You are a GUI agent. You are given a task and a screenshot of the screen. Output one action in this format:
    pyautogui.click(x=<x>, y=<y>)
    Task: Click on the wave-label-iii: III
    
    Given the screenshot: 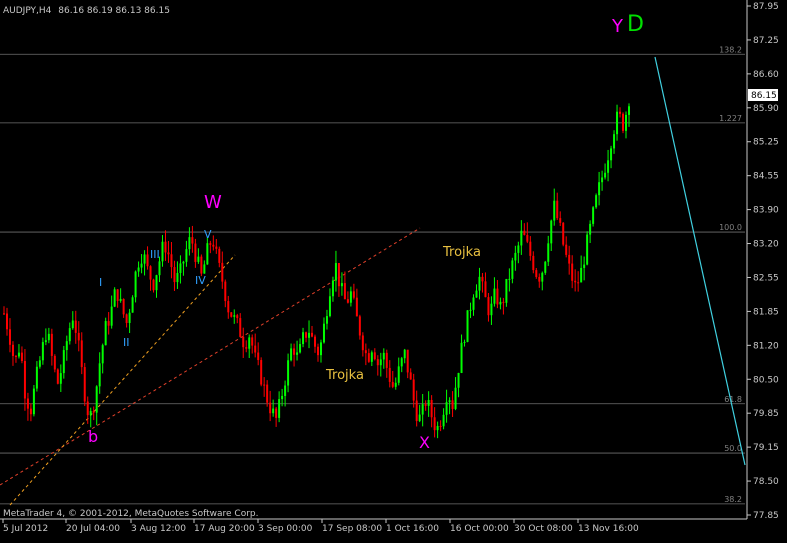 What is the action you would take?
    pyautogui.click(x=155, y=254)
    